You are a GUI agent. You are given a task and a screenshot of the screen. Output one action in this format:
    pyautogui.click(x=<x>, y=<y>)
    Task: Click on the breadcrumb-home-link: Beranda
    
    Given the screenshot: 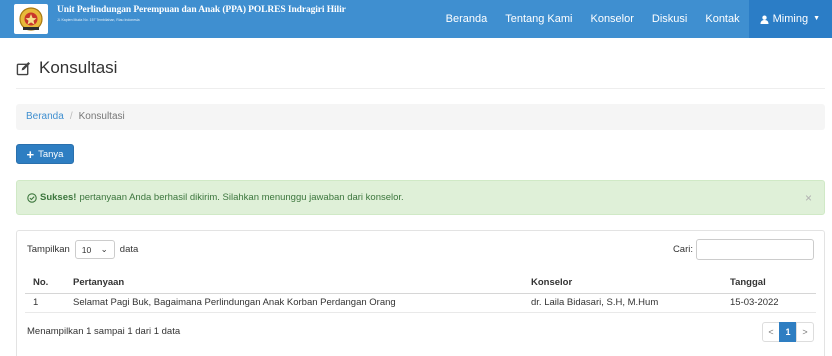 What is the action you would take?
    pyautogui.click(x=45, y=116)
    